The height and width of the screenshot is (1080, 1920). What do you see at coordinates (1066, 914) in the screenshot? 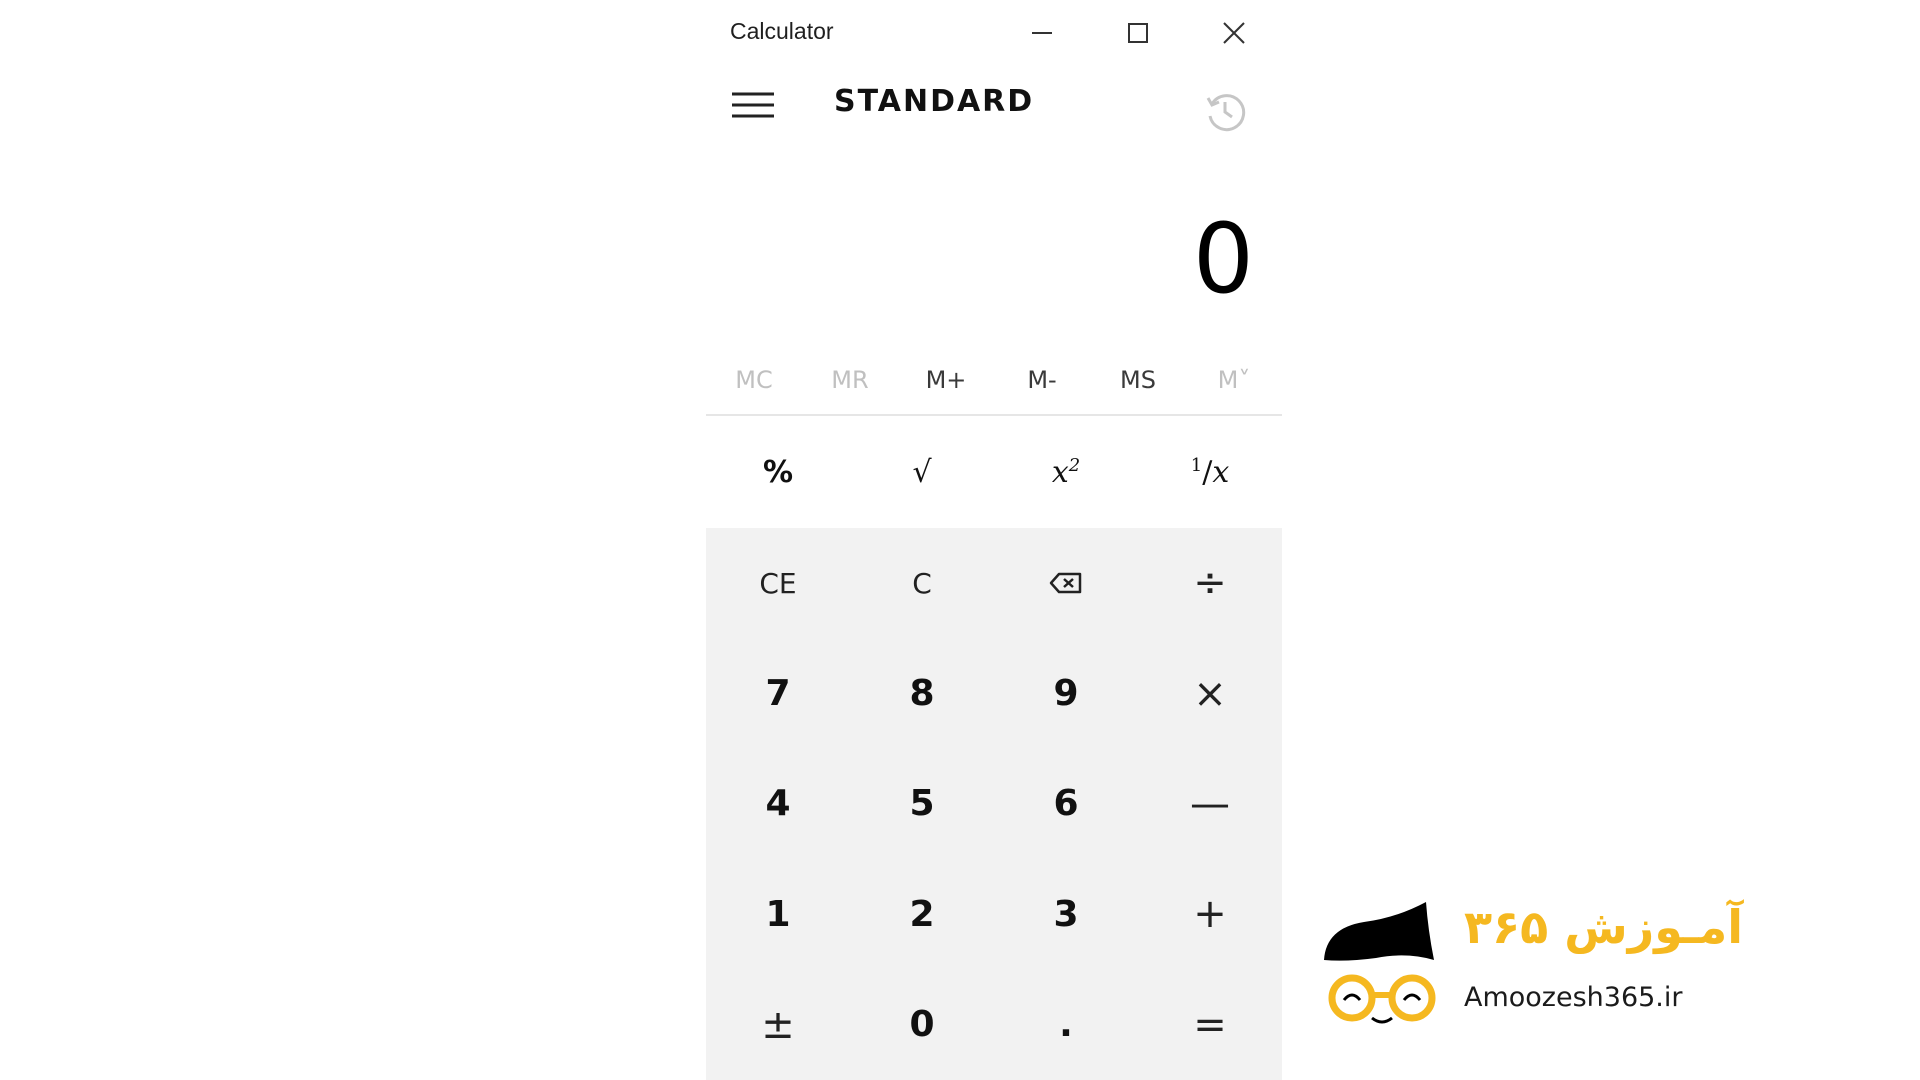
I see `digit-3-button: 3` at bounding box center [1066, 914].